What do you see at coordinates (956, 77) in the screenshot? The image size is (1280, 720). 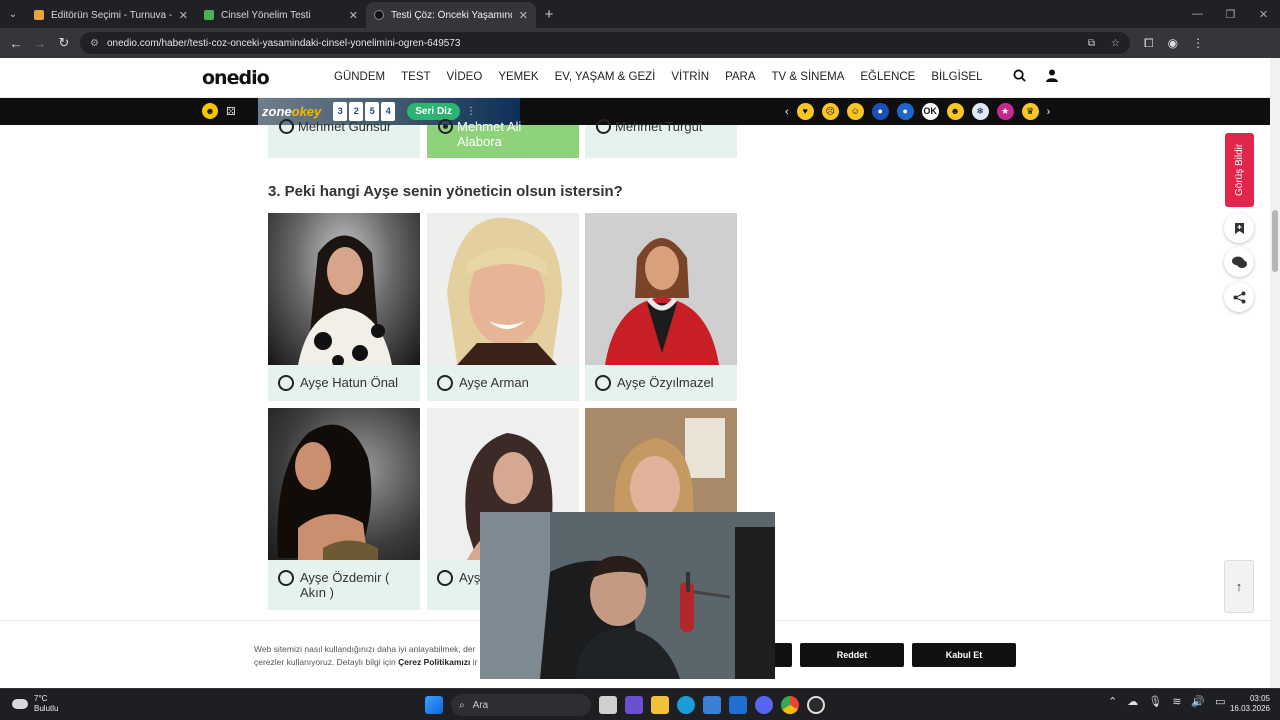 I see `menu-item-bilgisel: BİLGİSEL` at bounding box center [956, 77].